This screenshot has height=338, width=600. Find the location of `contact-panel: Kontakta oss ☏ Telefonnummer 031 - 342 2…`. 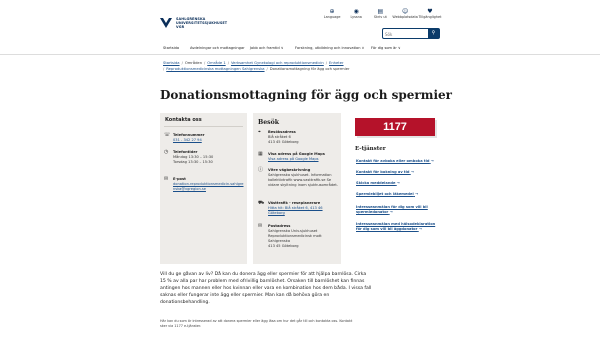

contact-panel: Kontakta oss ☏ Telefonnummer 031 - 342 2… is located at coordinates (203, 188).